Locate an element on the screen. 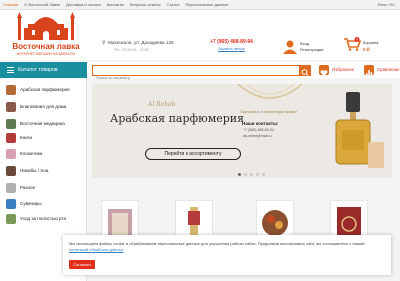 This screenshot has width=400, height=281. banner-title: Арабская парфюмерия is located at coordinates (177, 118).